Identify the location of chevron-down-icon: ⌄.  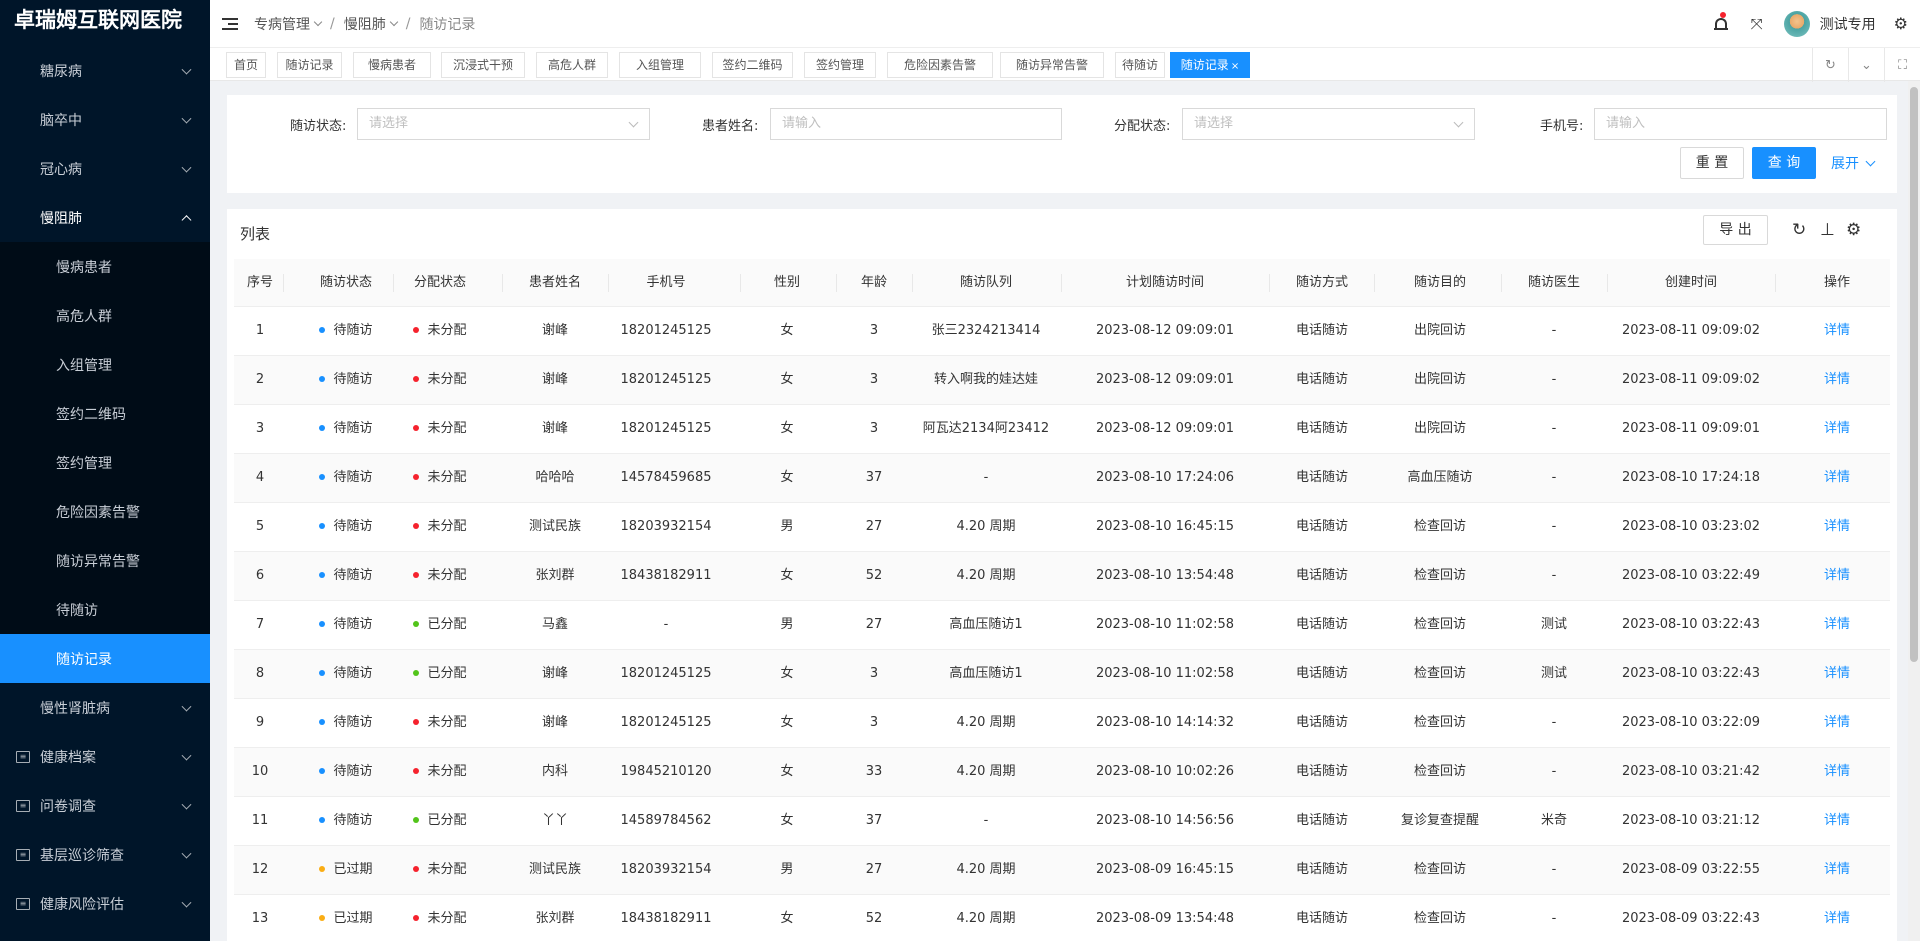
(1866, 65).